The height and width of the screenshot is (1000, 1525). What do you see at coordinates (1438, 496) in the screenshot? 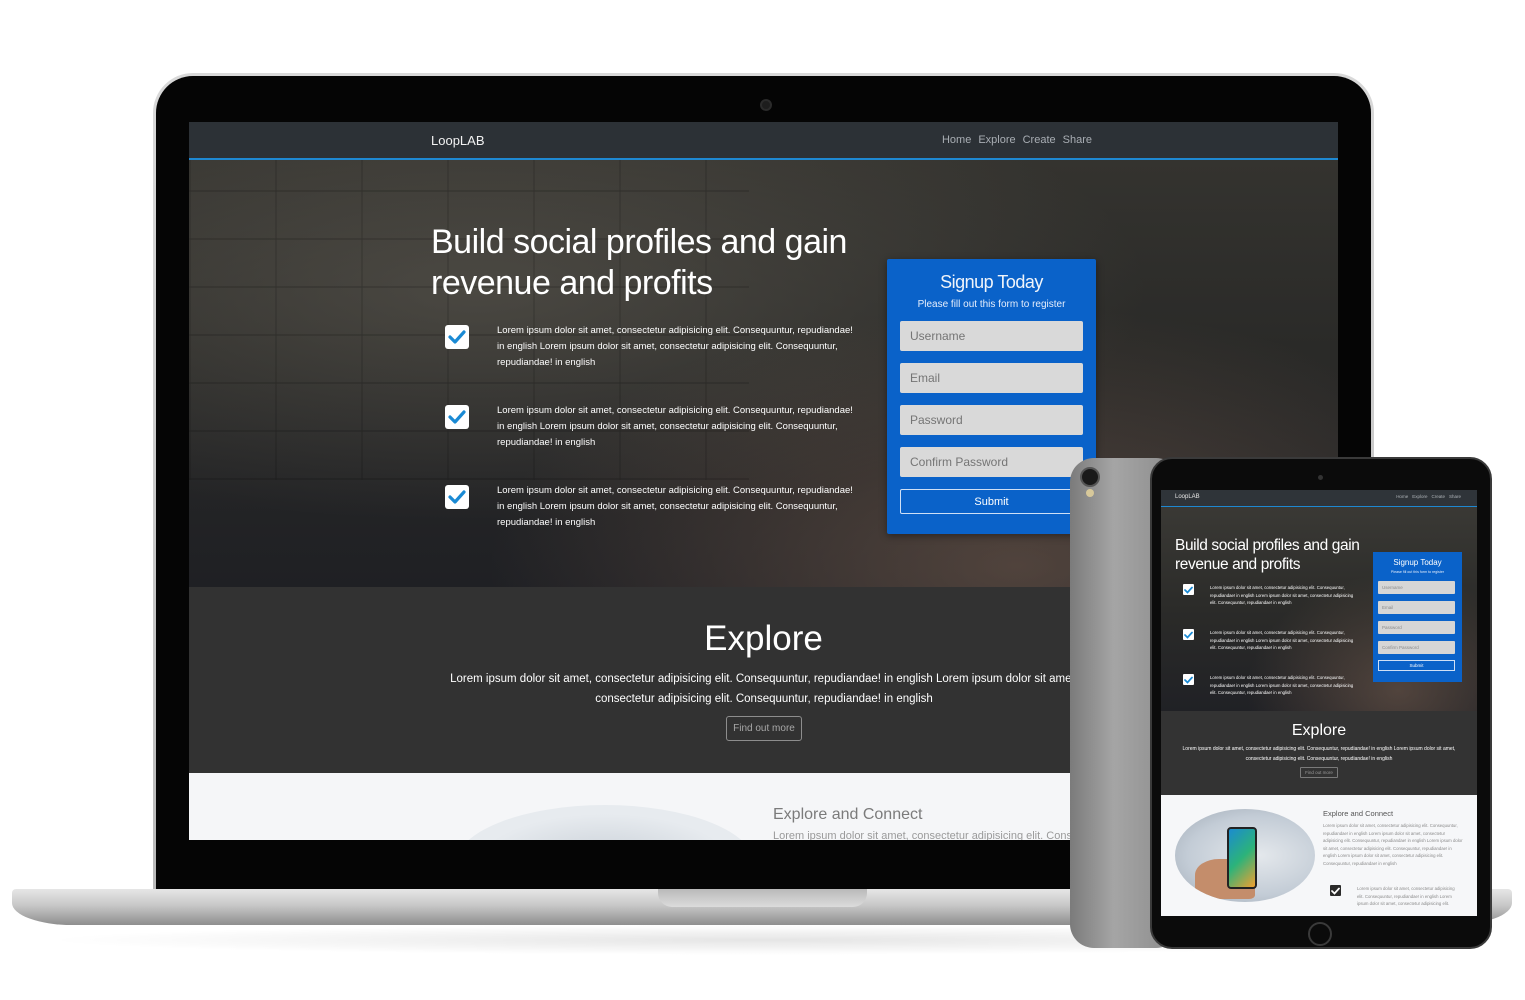
I see `tablet-nav-create: Create` at bounding box center [1438, 496].